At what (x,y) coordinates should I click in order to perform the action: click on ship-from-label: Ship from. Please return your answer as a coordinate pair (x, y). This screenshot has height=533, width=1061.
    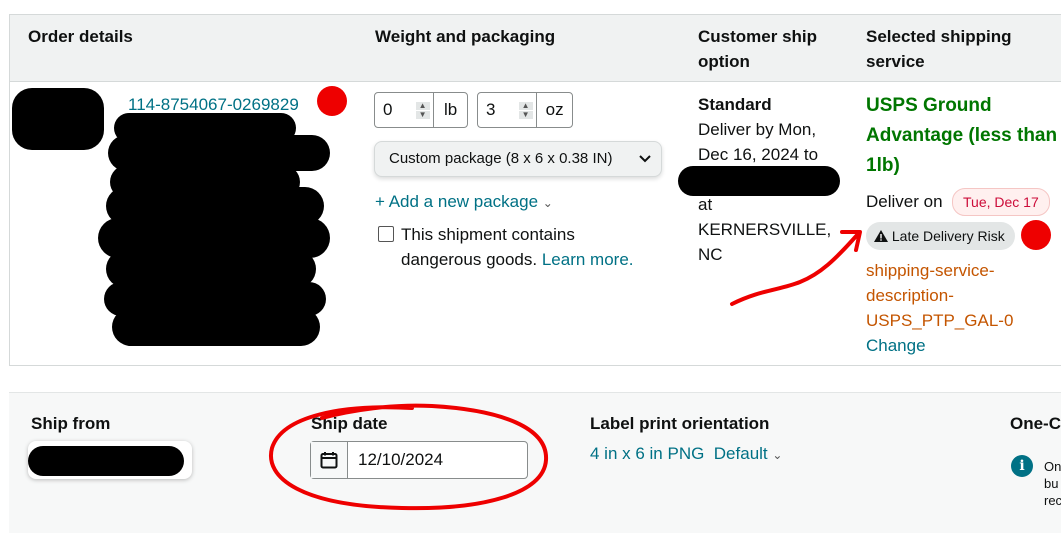
    Looking at the image, I should click on (71, 423).